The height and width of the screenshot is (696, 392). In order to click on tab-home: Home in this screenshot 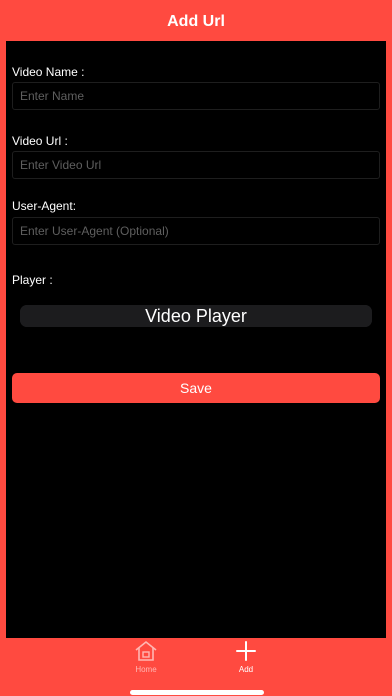, I will do `click(146, 660)`.